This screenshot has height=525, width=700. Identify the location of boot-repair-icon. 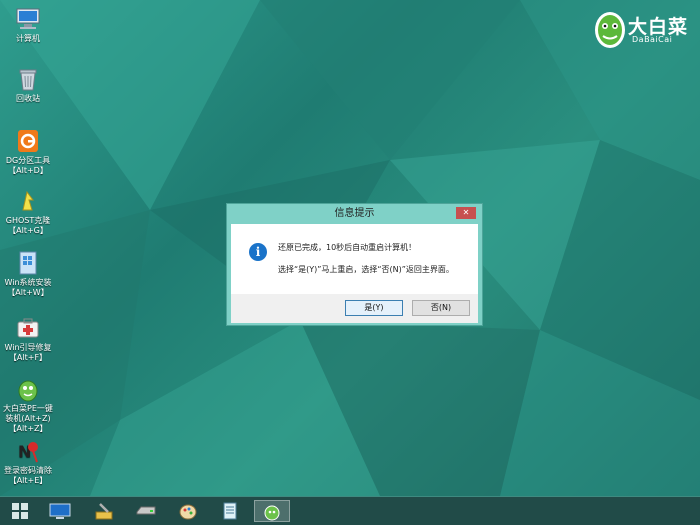
(28, 328).